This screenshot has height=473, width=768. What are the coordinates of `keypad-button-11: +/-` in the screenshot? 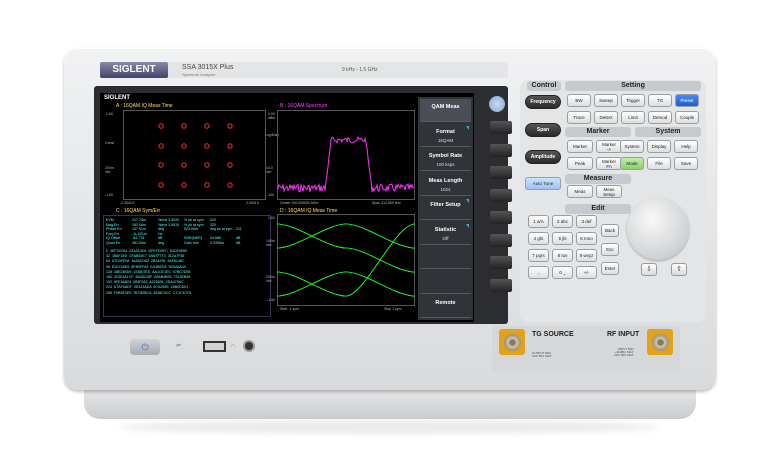 It's located at (586, 272).